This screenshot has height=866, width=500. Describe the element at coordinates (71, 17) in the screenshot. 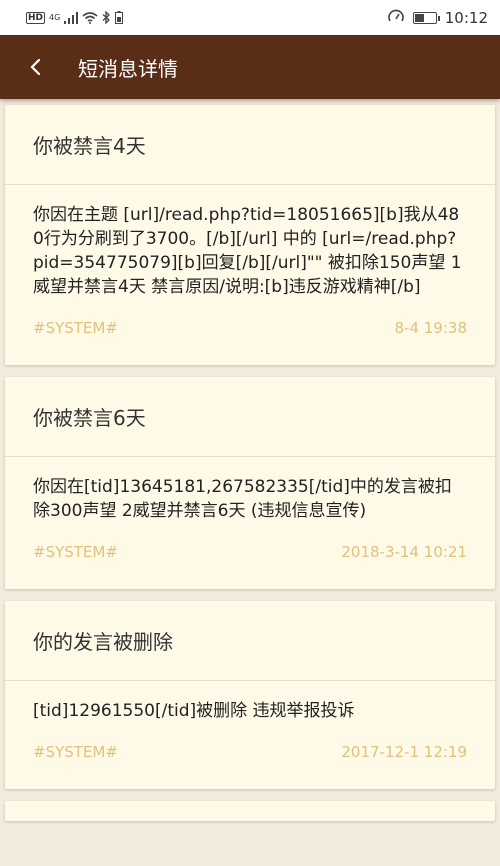

I see `signal-icon` at that location.